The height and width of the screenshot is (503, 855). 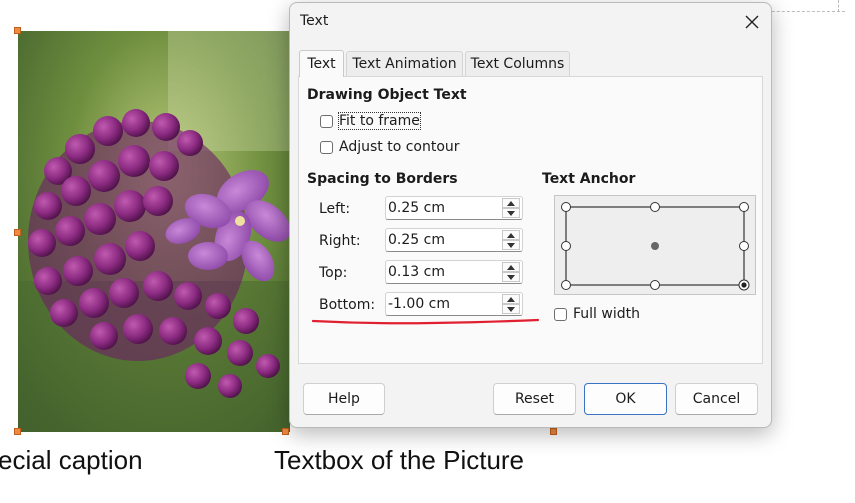 I want to click on anchor-top-right, so click(x=744, y=207).